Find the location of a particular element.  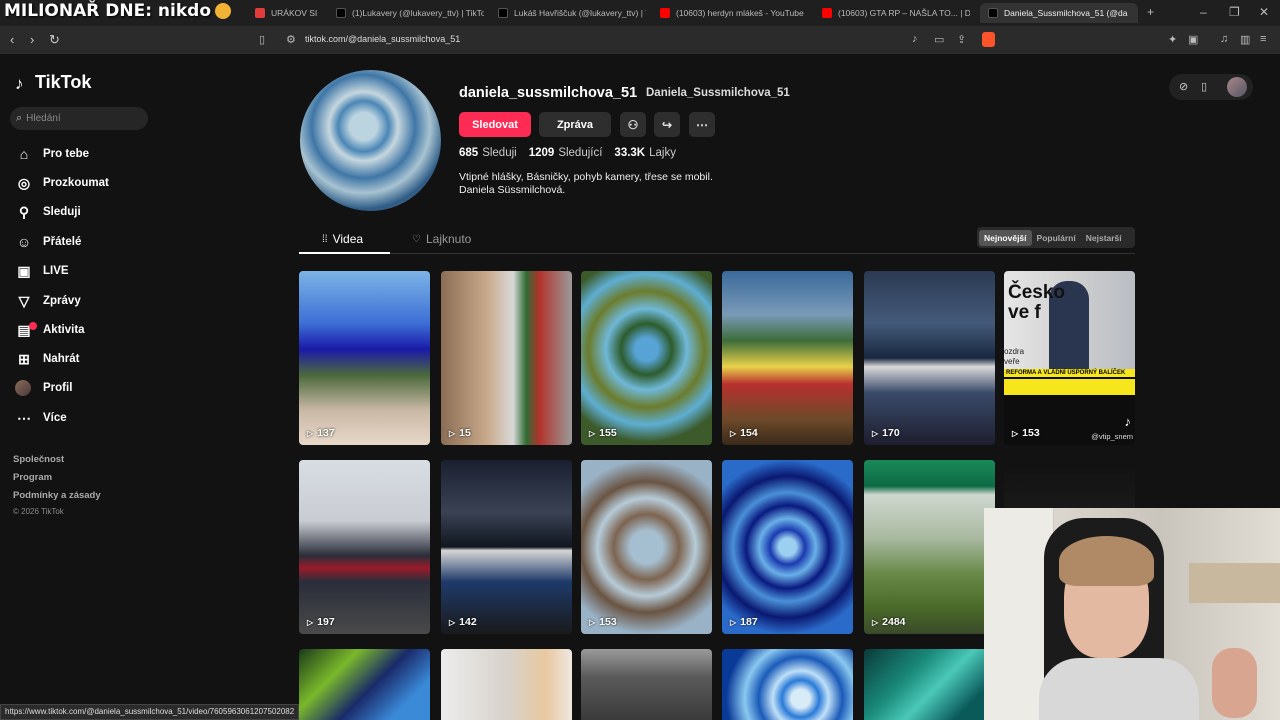

video-thumbnail: ▷ 2484 is located at coordinates (929, 547).